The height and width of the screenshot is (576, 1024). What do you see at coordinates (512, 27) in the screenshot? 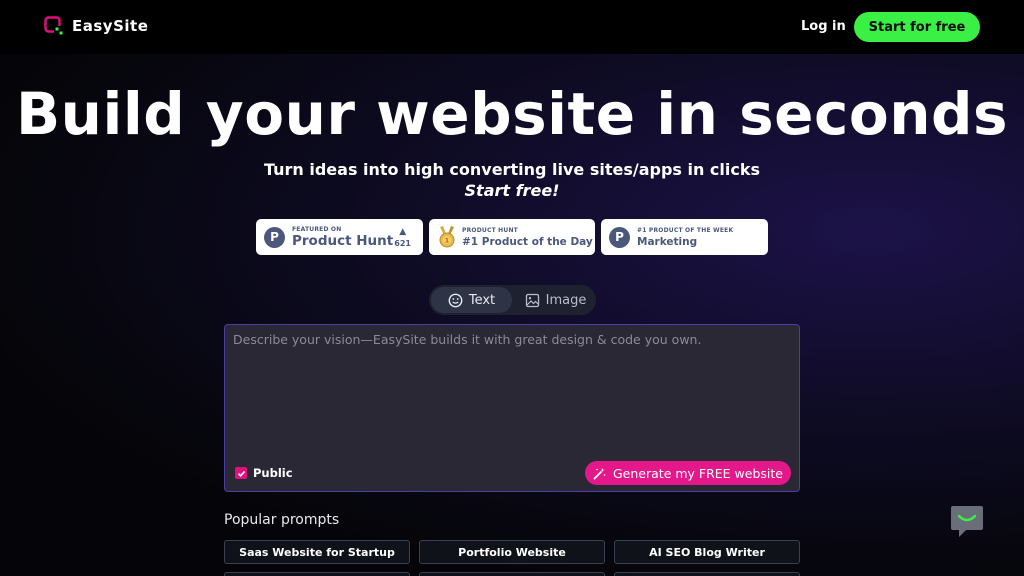
I see `navbar: EasySite Log in Start for free` at bounding box center [512, 27].